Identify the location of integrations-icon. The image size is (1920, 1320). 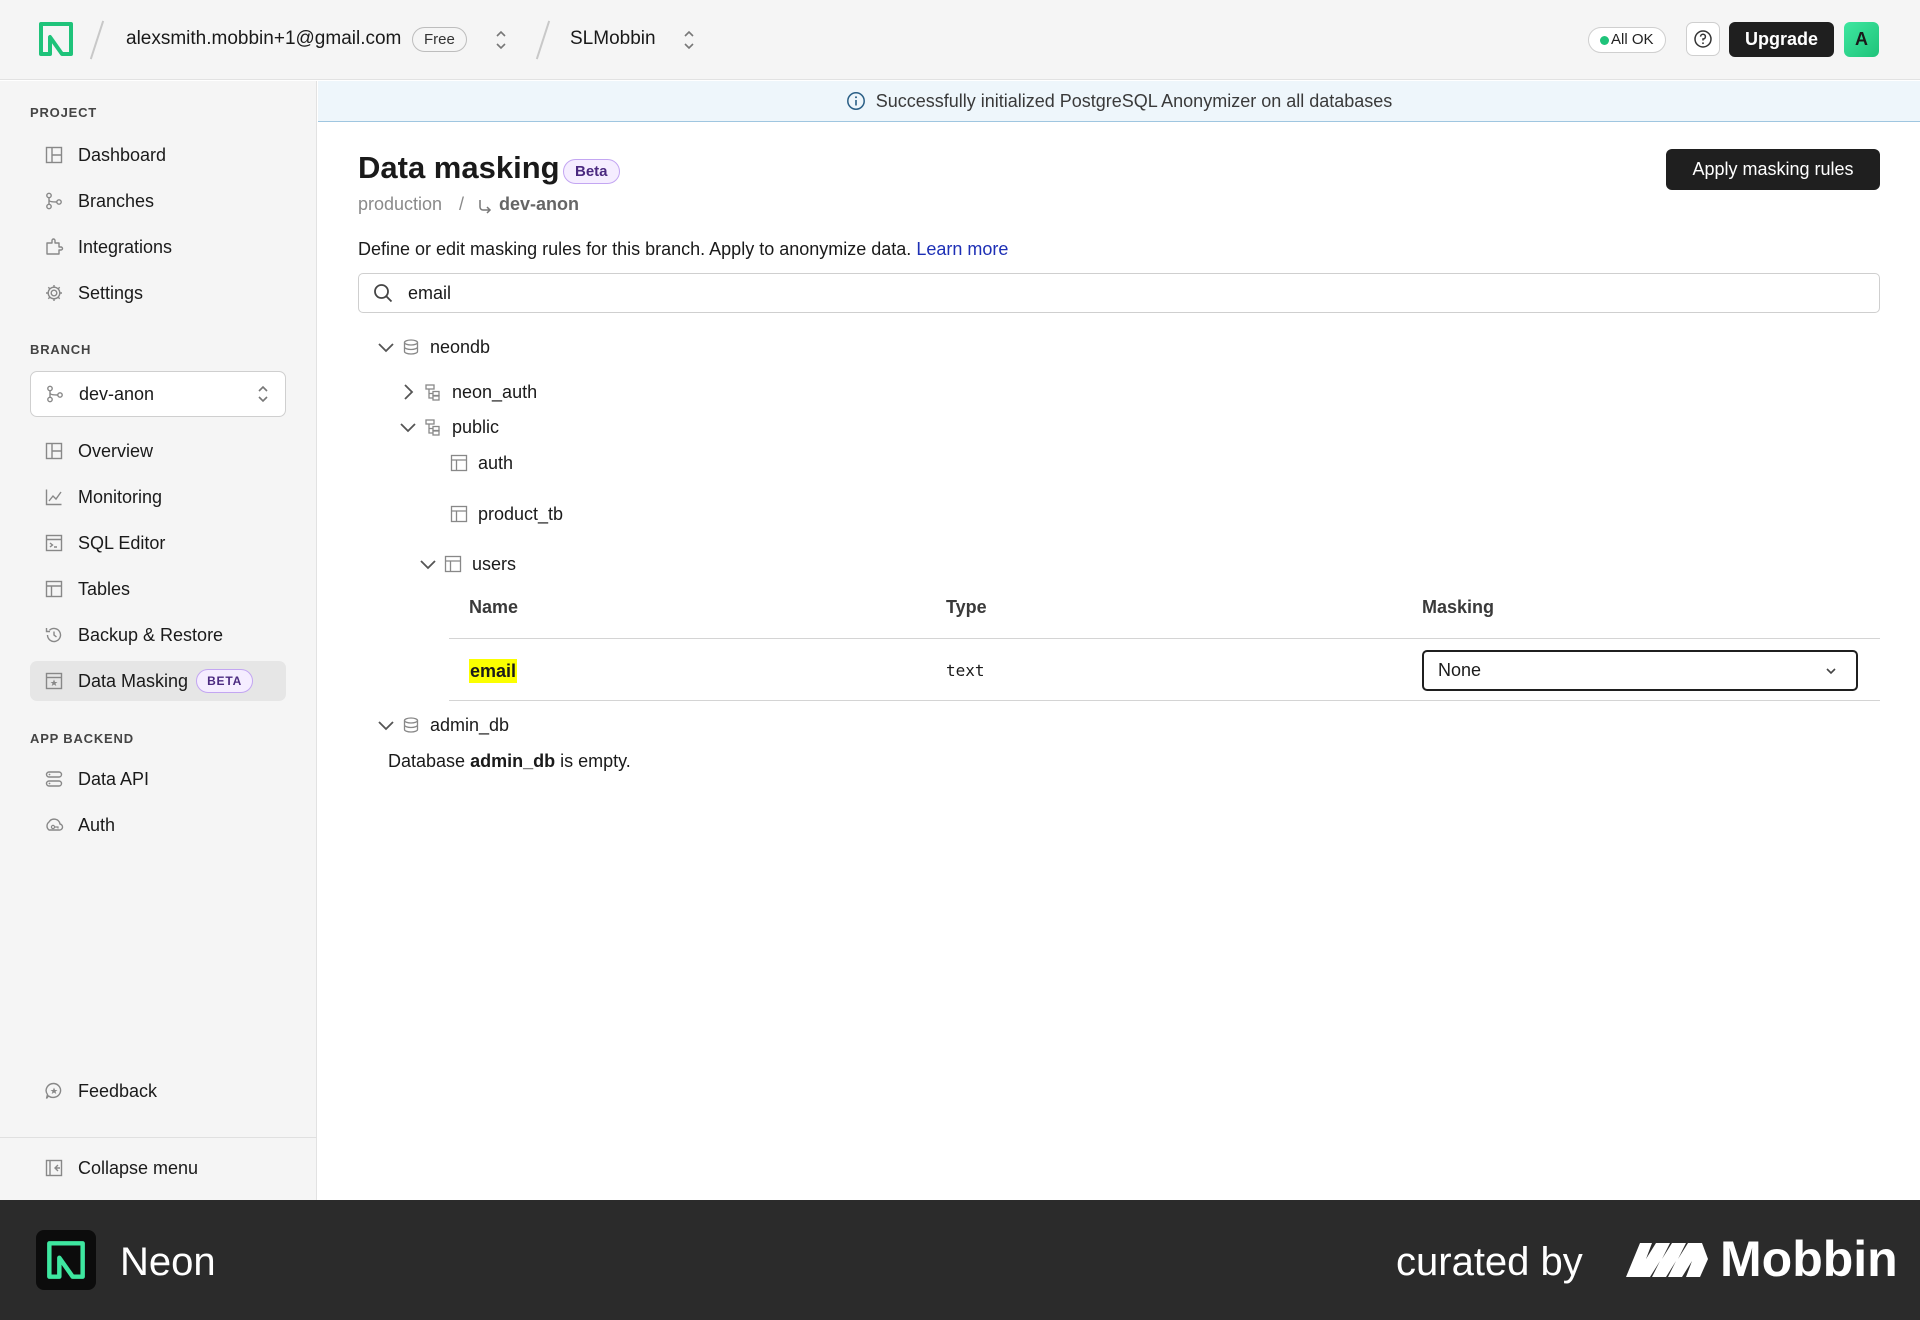
(54, 247).